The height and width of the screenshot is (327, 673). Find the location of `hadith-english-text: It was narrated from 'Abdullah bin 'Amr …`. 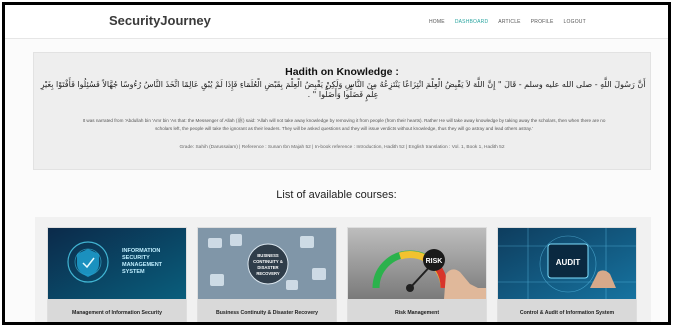

hadith-english-text: It was narrated from 'Abdullah bin 'Amr … is located at coordinates (344, 124).